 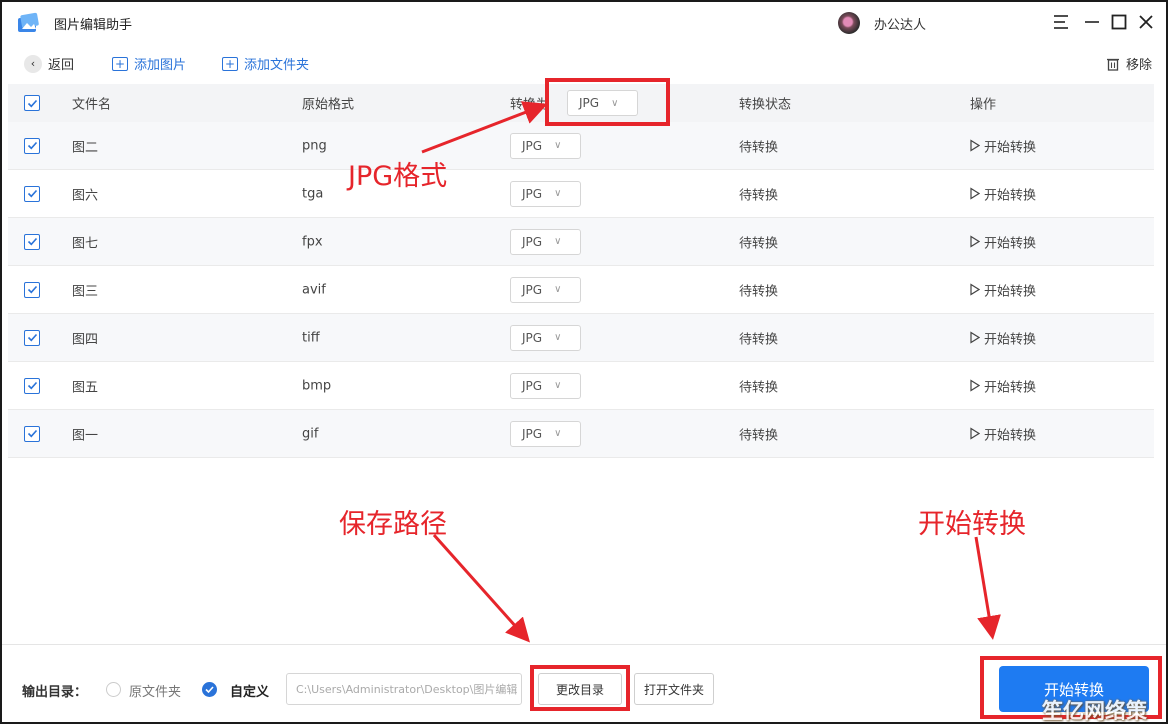 What do you see at coordinates (314, 145) in the screenshot?
I see `original-format: png` at bounding box center [314, 145].